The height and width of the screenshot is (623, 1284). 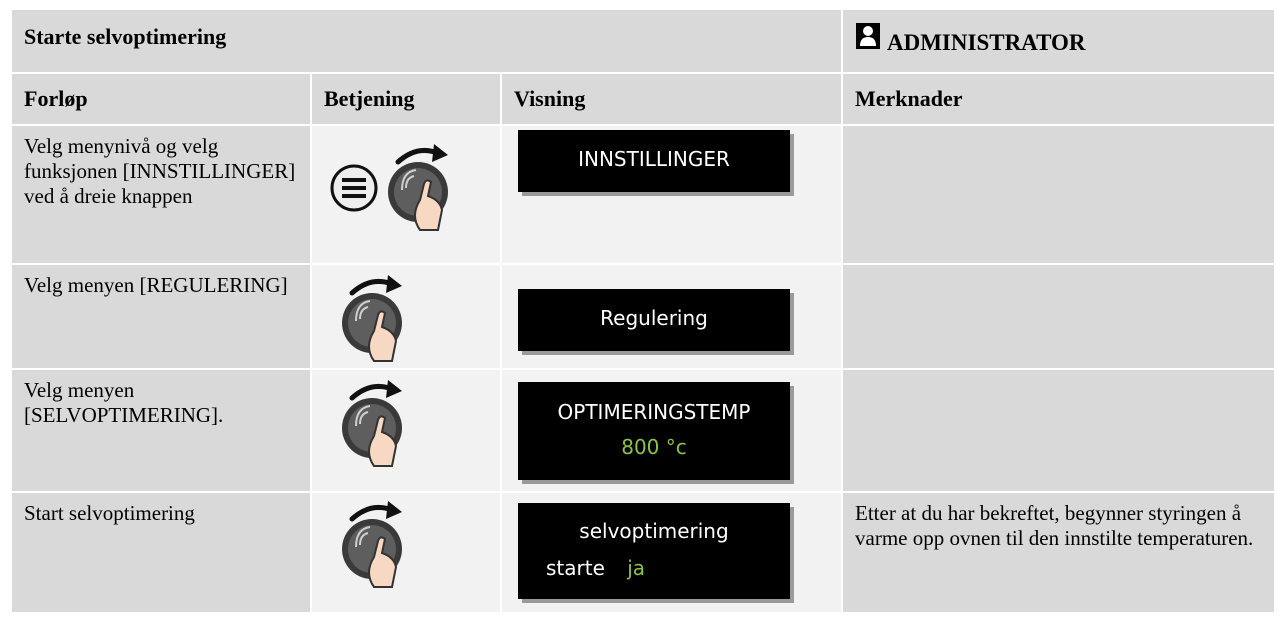 I want to click on display-text: INNSTILLINGER, so click(x=654, y=159).